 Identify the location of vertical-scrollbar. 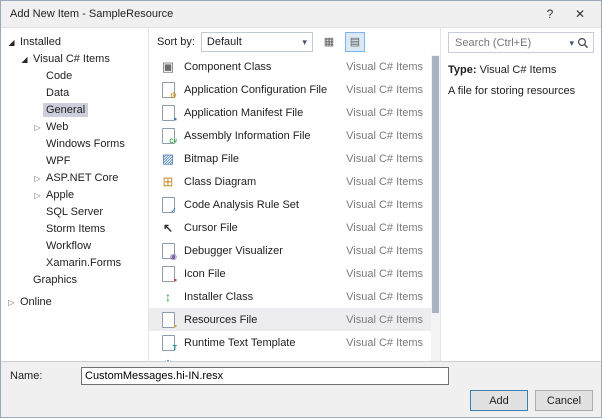
(435, 208).